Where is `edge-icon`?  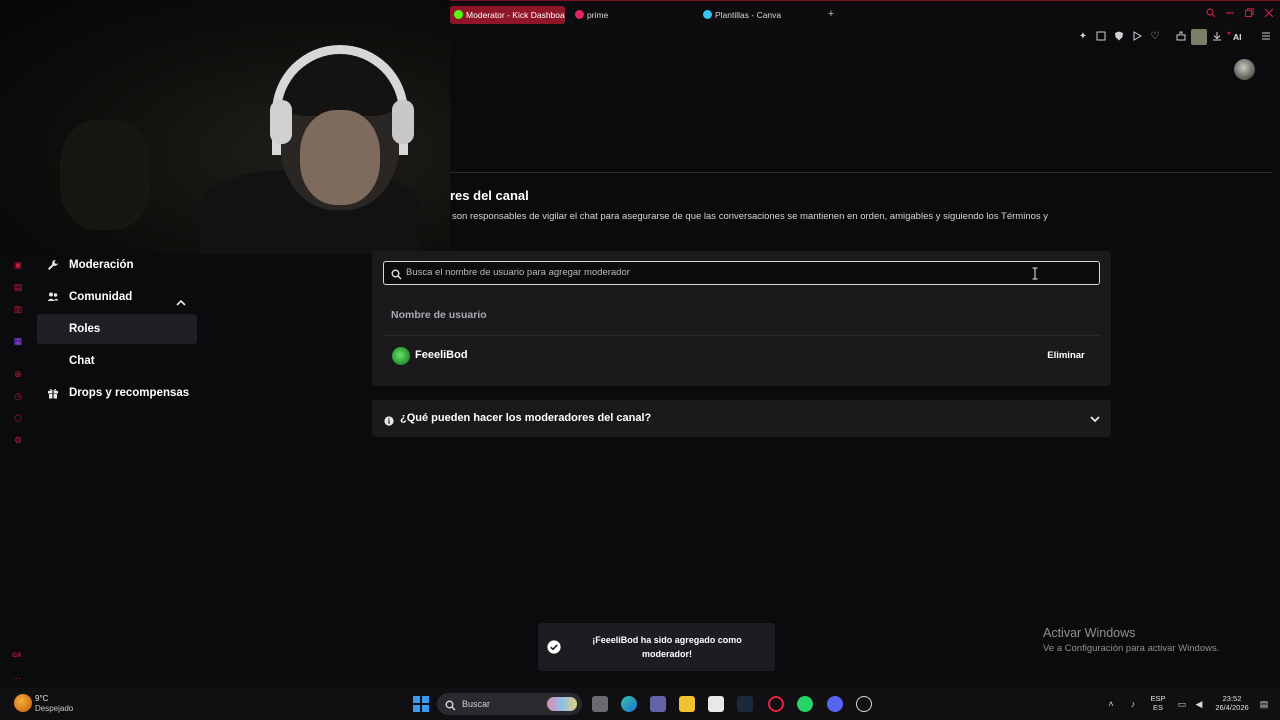
edge-icon is located at coordinates (629, 704).